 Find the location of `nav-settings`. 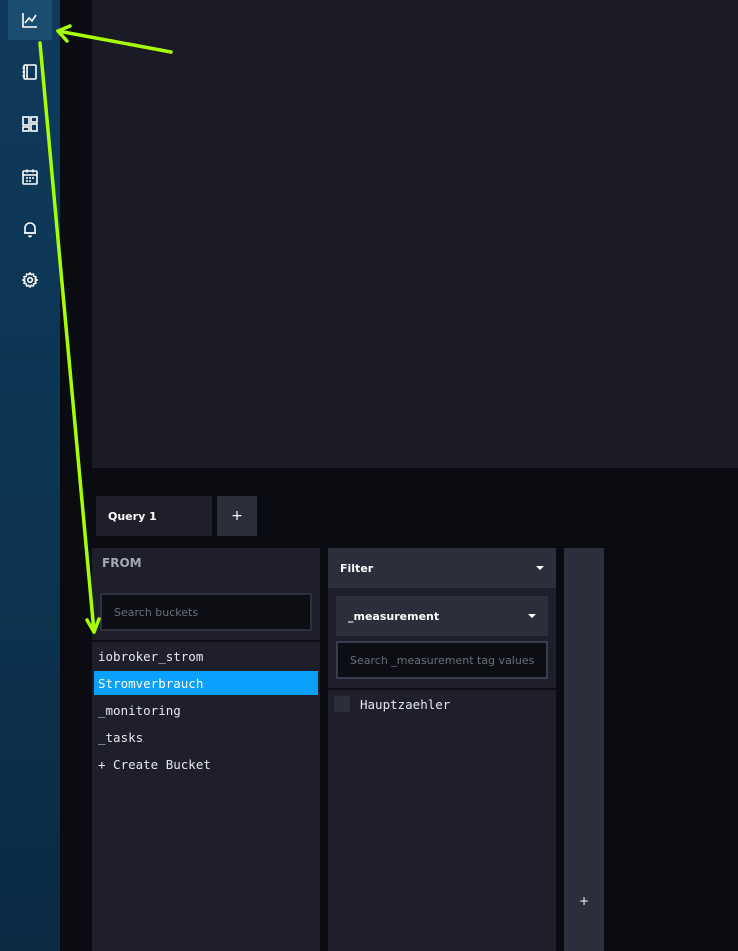

nav-settings is located at coordinates (30, 280).